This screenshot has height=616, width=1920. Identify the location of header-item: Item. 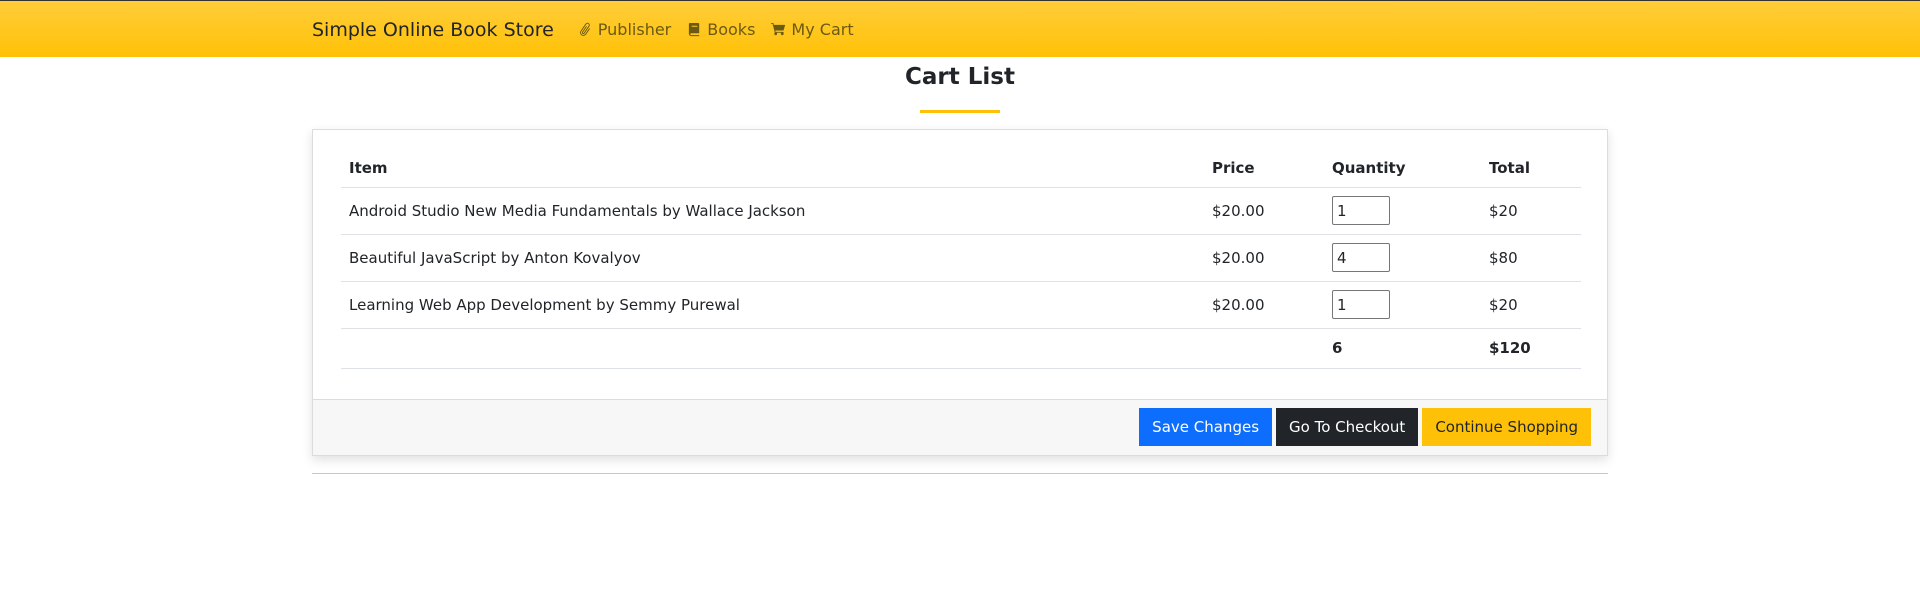
(772, 169).